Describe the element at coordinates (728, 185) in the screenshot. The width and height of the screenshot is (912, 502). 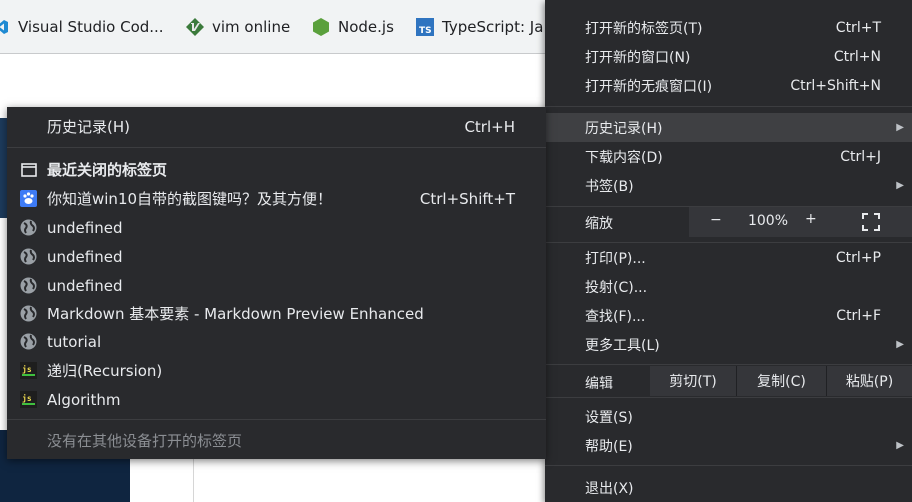
I see `menu-bookmarks: 书签(B) ▶` at that location.